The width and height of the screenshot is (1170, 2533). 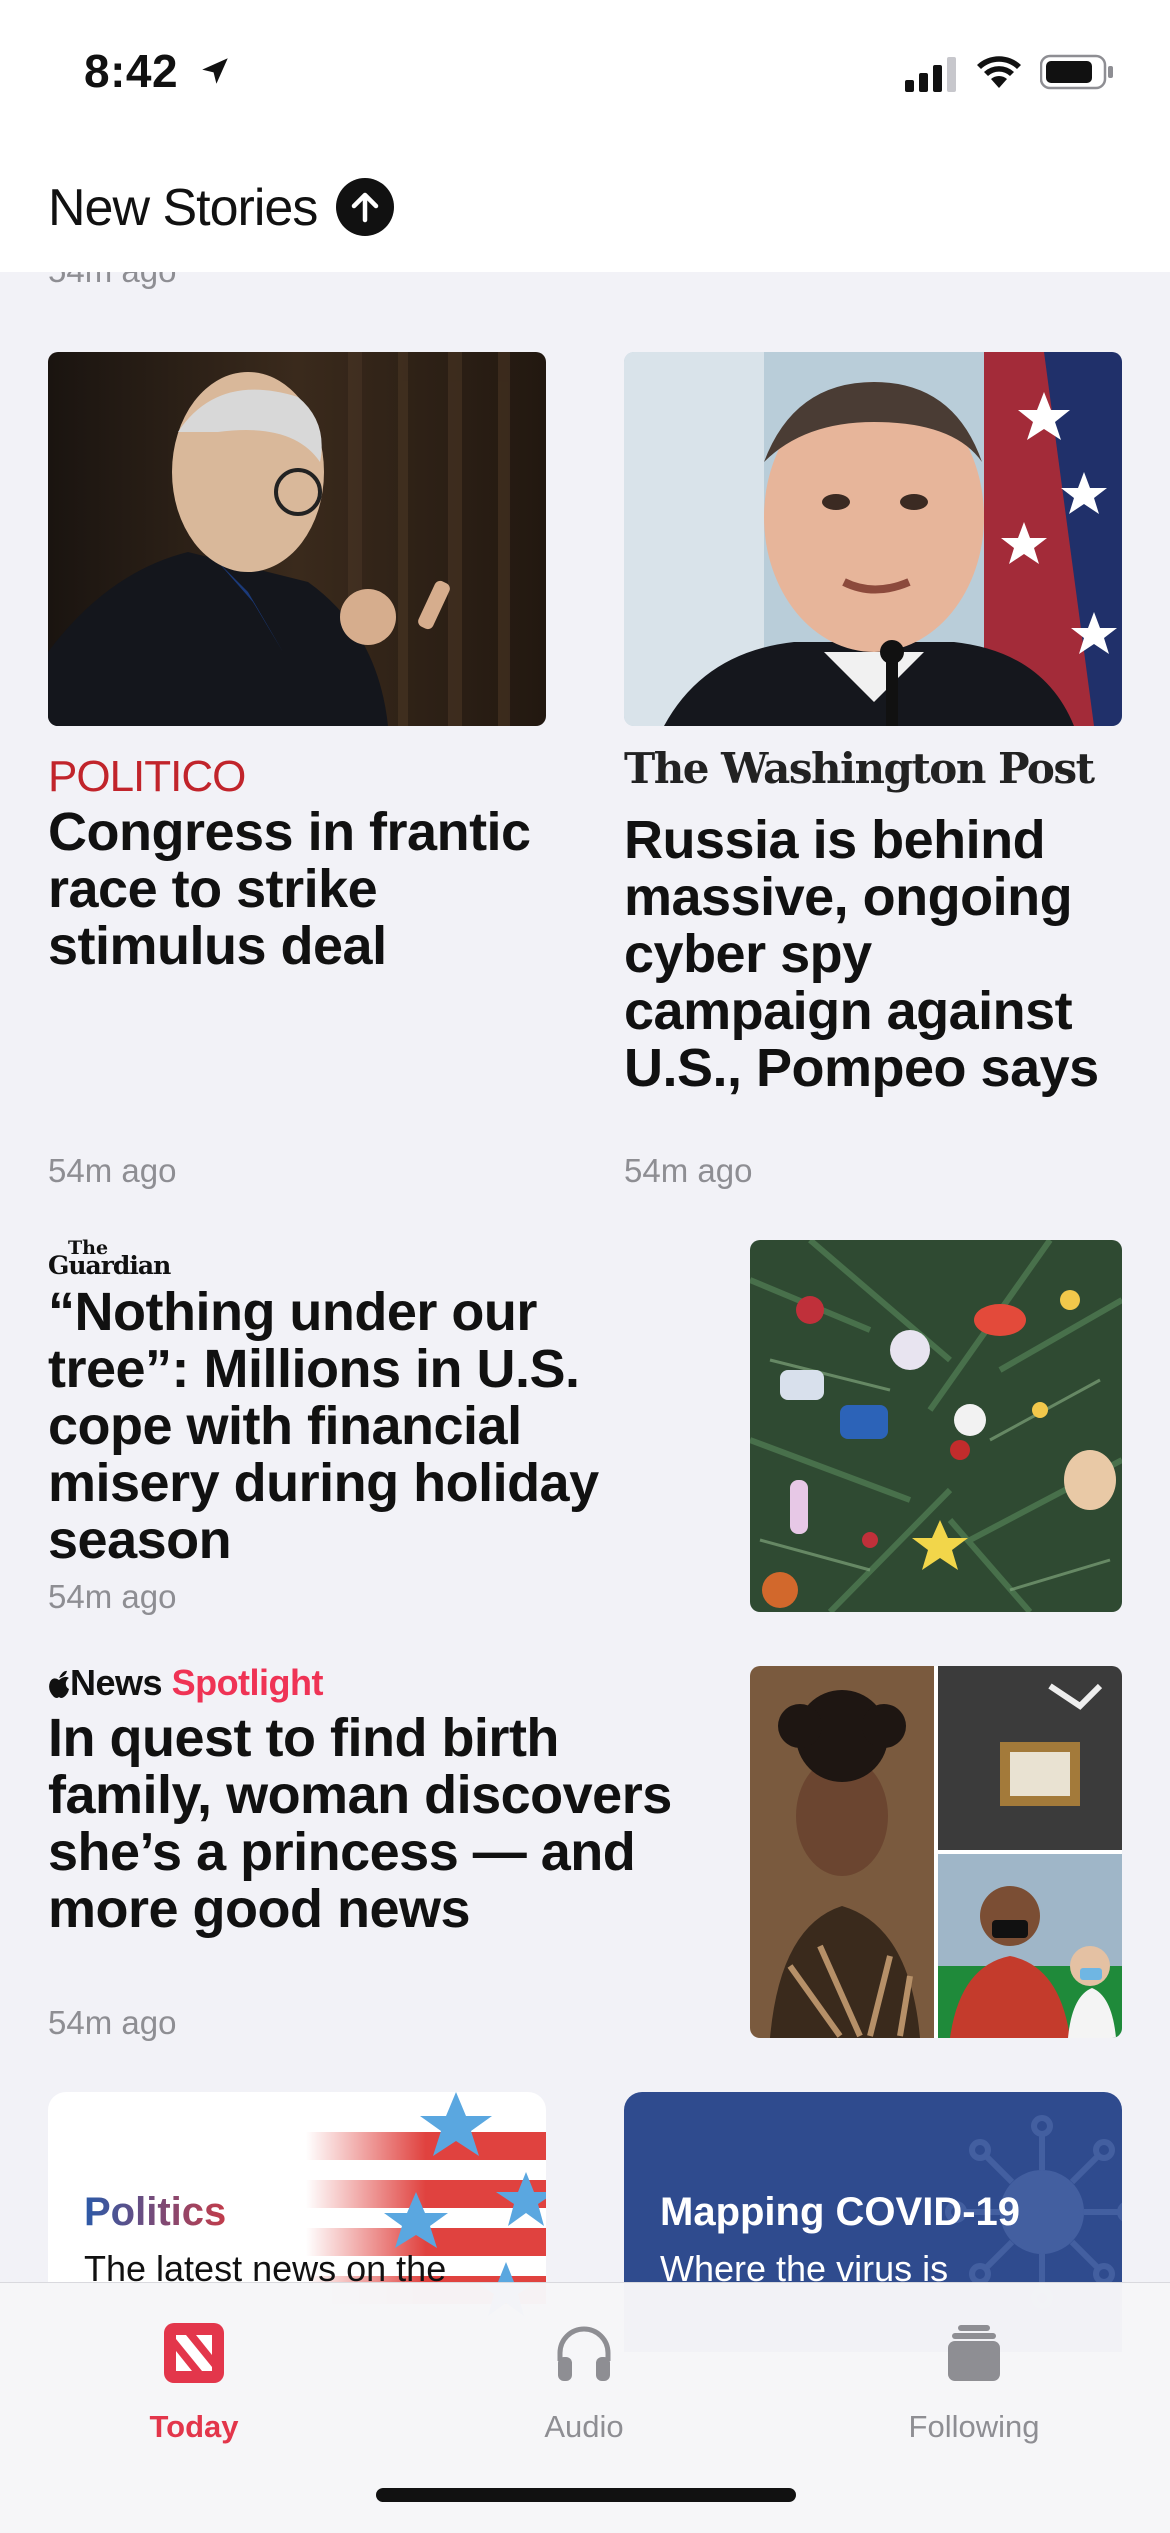 I want to click on section-header: New Stories, so click(x=585, y=211).